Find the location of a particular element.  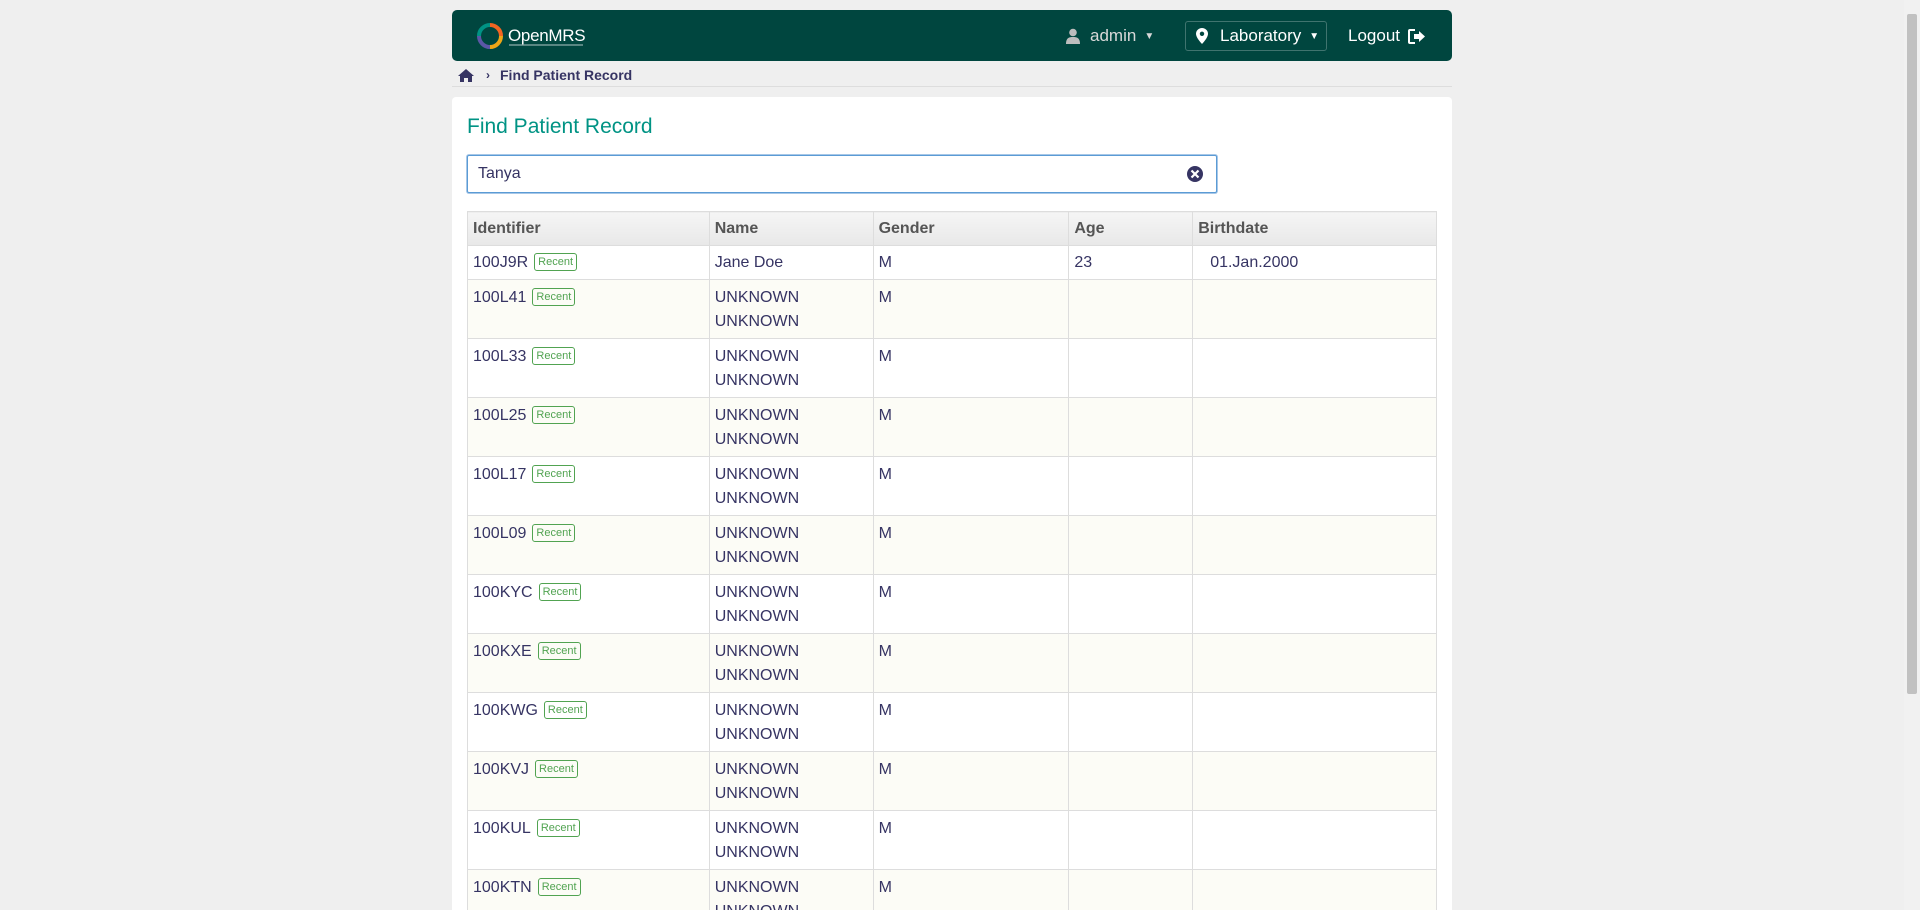

column-header-name: Name is located at coordinates (791, 228).